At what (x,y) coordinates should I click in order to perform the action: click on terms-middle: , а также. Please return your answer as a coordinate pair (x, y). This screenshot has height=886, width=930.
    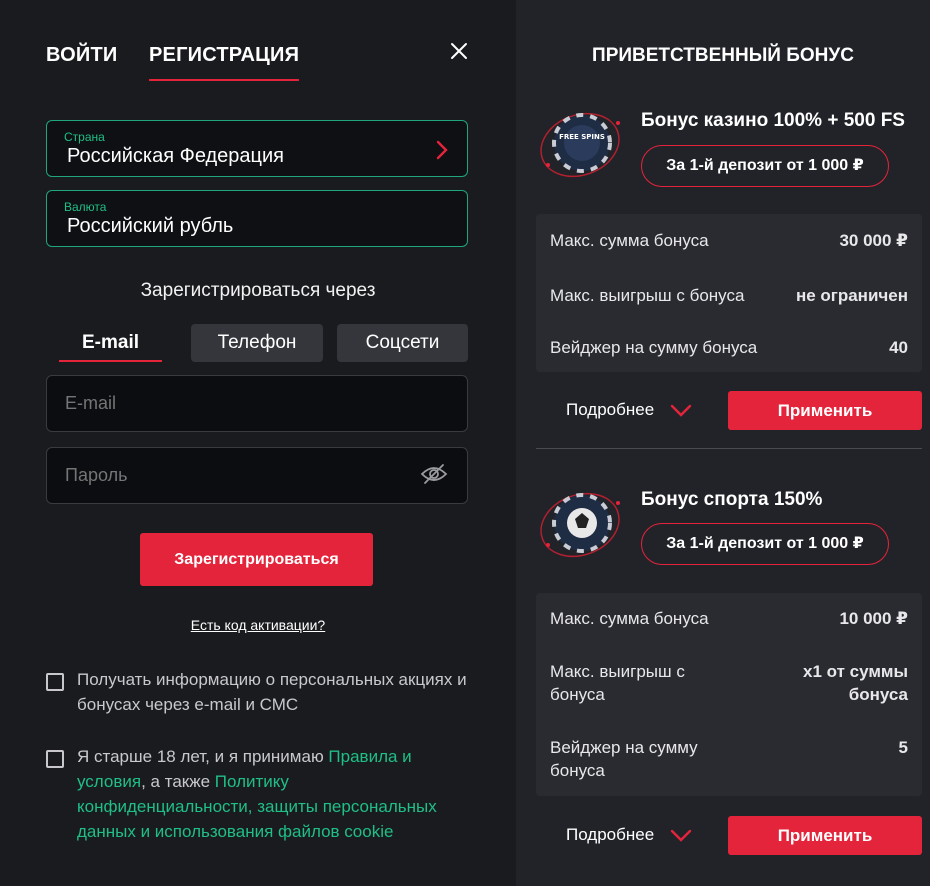
    Looking at the image, I should click on (178, 781).